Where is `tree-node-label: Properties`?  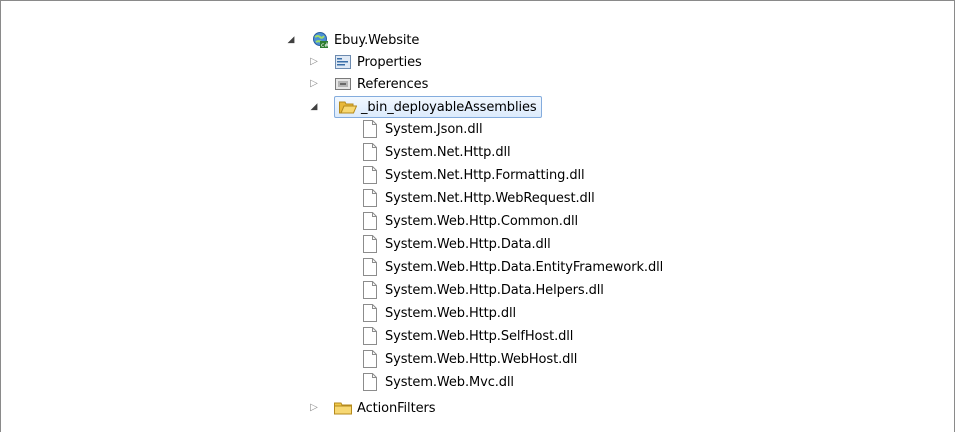 tree-node-label: Properties is located at coordinates (389, 62).